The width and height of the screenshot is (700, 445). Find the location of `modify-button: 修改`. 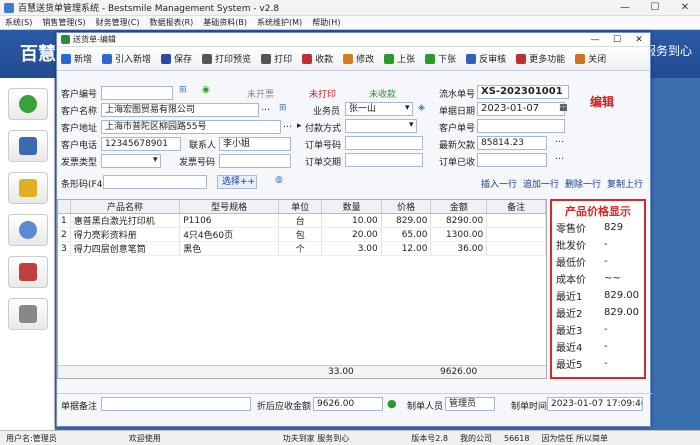

modify-button: 修改 is located at coordinates (358, 58).